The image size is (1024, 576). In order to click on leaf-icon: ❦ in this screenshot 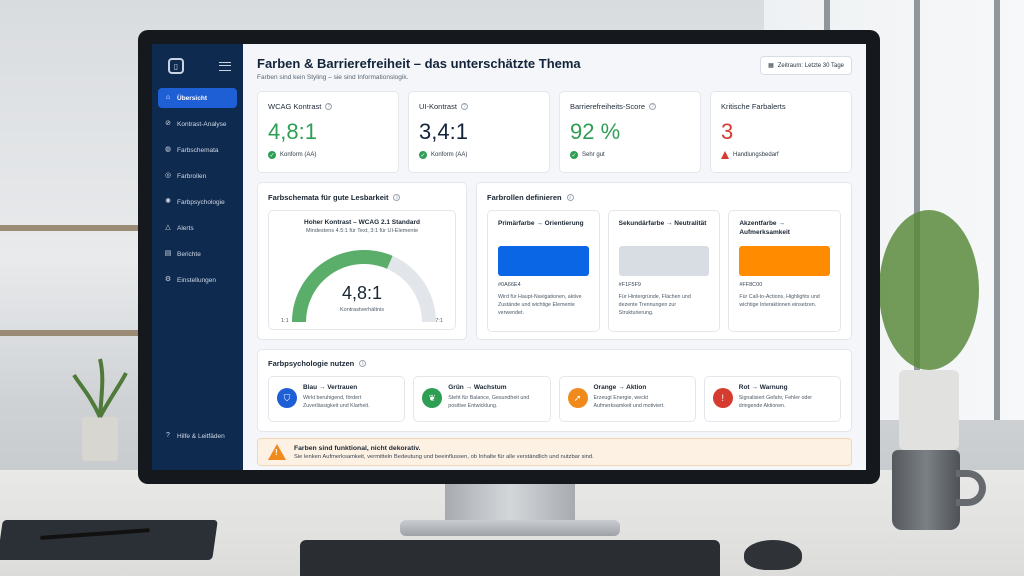, I will do `click(432, 398)`.